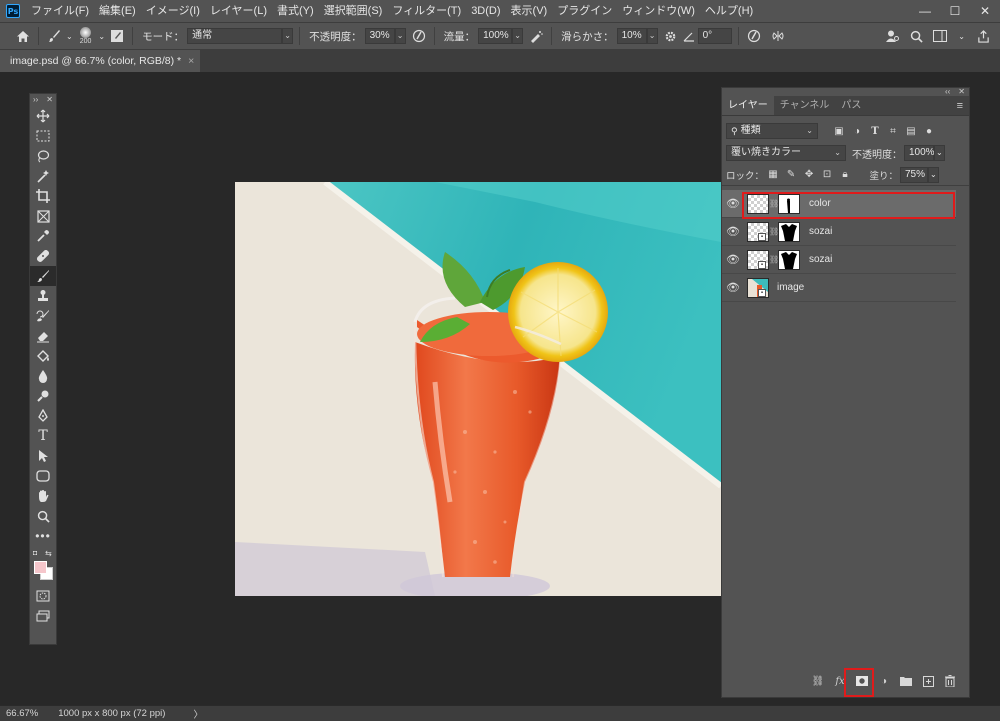  I want to click on layer-opacity-input: 100%, so click(919, 153).